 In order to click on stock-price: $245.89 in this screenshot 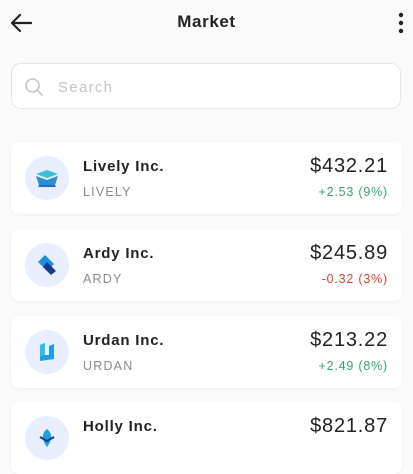, I will do `click(349, 253)`.